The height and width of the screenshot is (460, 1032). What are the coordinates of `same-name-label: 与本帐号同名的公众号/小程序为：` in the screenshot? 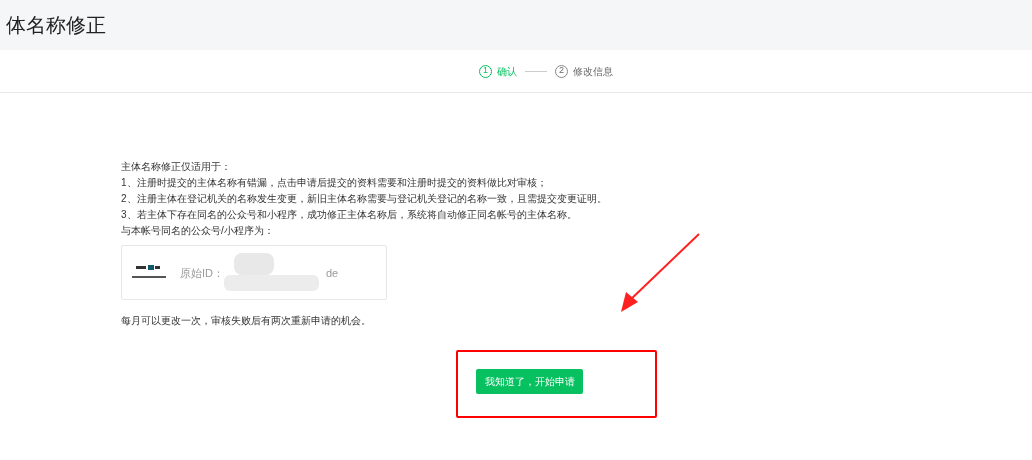 It's located at (198, 231).